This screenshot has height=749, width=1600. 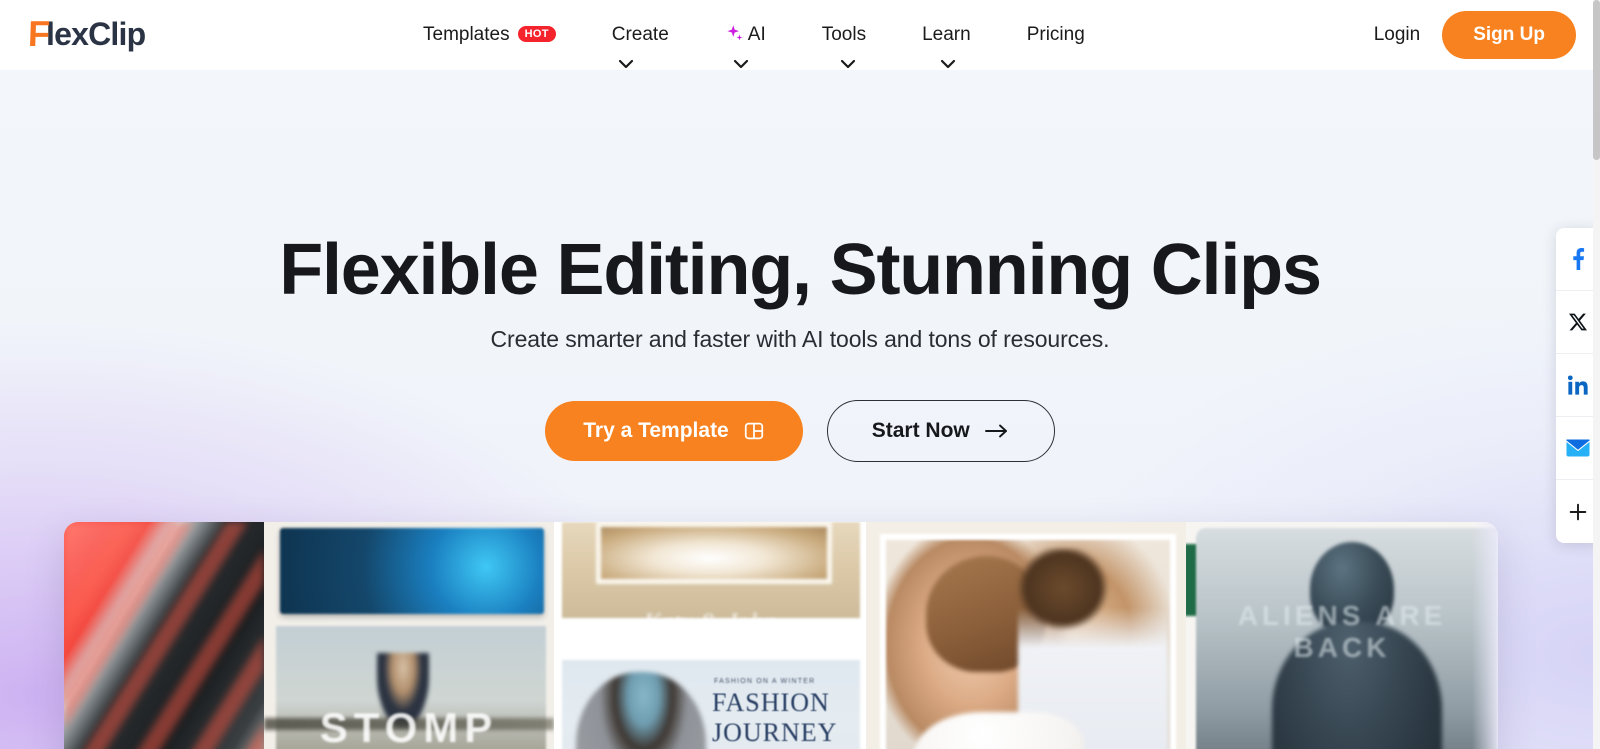 I want to click on nav-label-tools: Tools, so click(x=844, y=34).